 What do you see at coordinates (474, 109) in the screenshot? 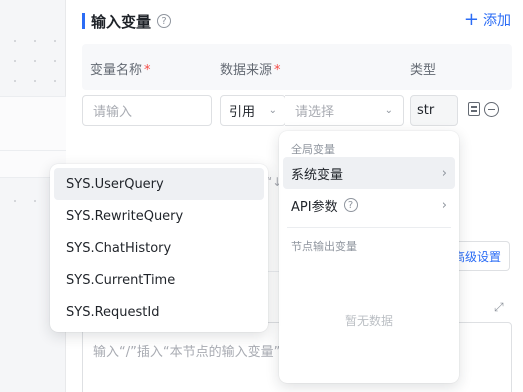
I see `document-icon` at bounding box center [474, 109].